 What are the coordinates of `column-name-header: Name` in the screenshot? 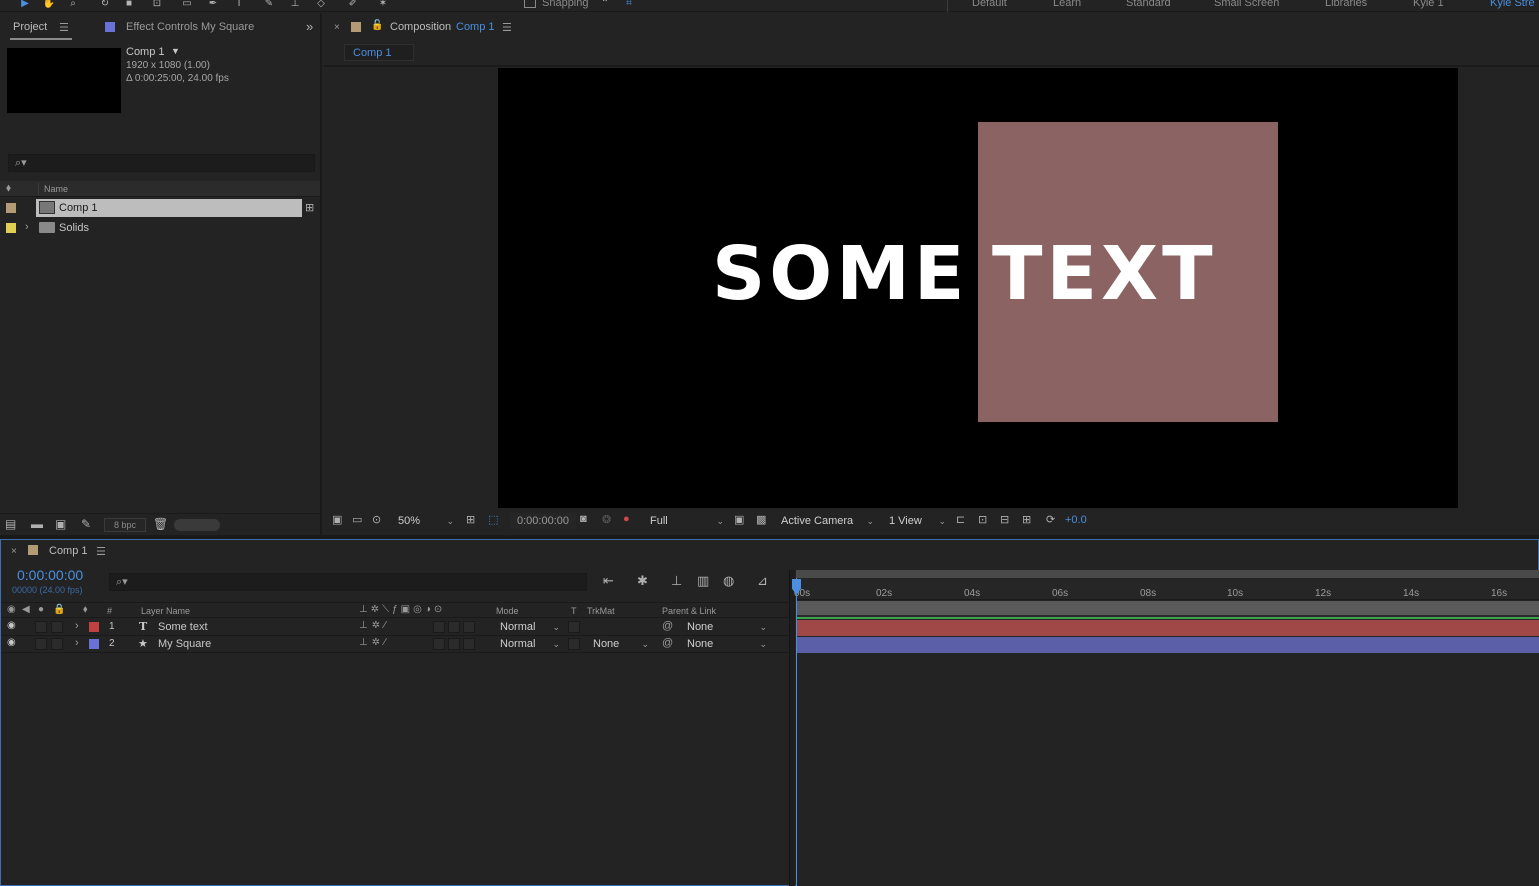 It's located at (56, 189).